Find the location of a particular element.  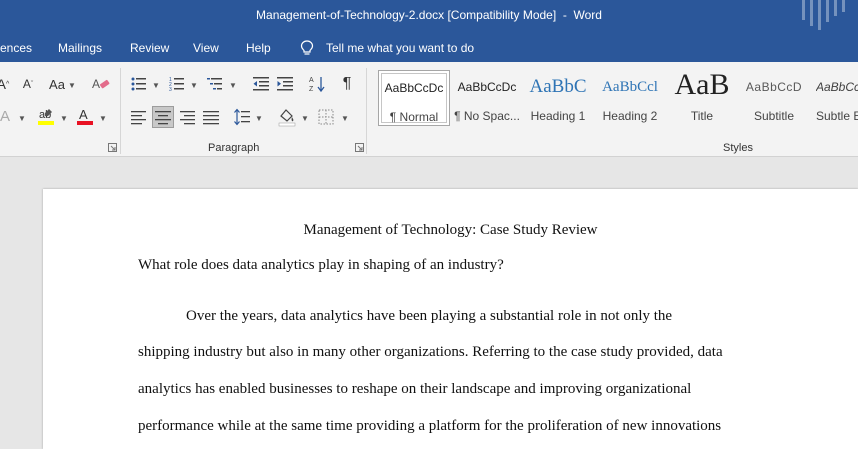

style-heading-1: AaBbC Heading 1 is located at coordinates (558, 98).